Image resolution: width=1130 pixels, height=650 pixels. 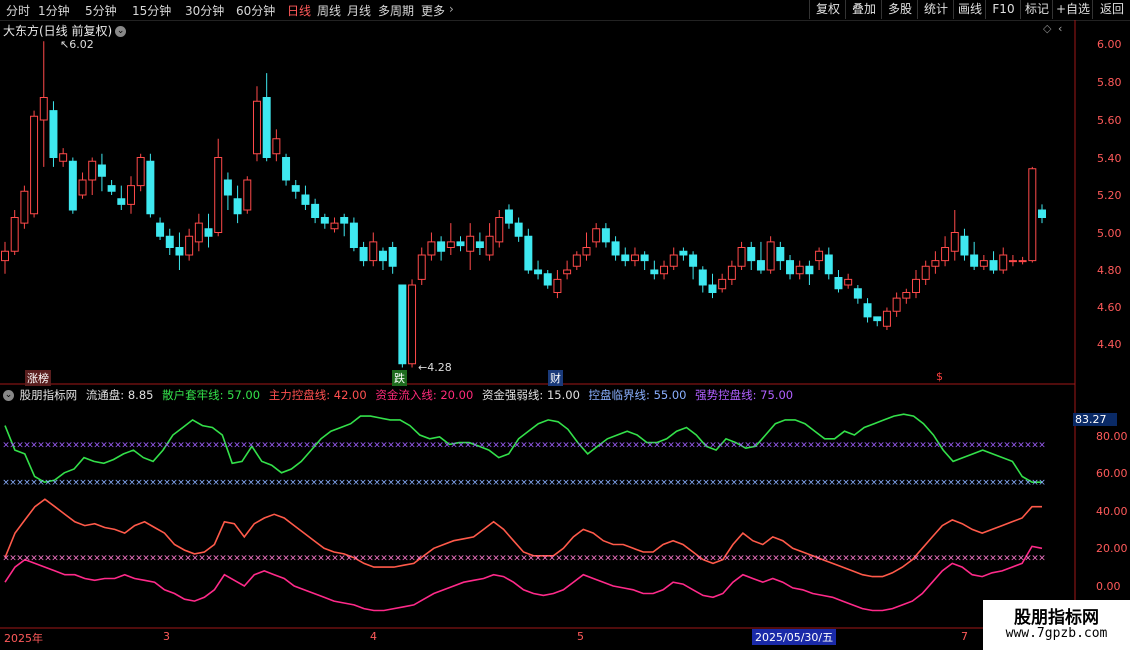 What do you see at coordinates (65, 44) in the screenshot?
I see `arrow-icon: ↖` at bounding box center [65, 44].